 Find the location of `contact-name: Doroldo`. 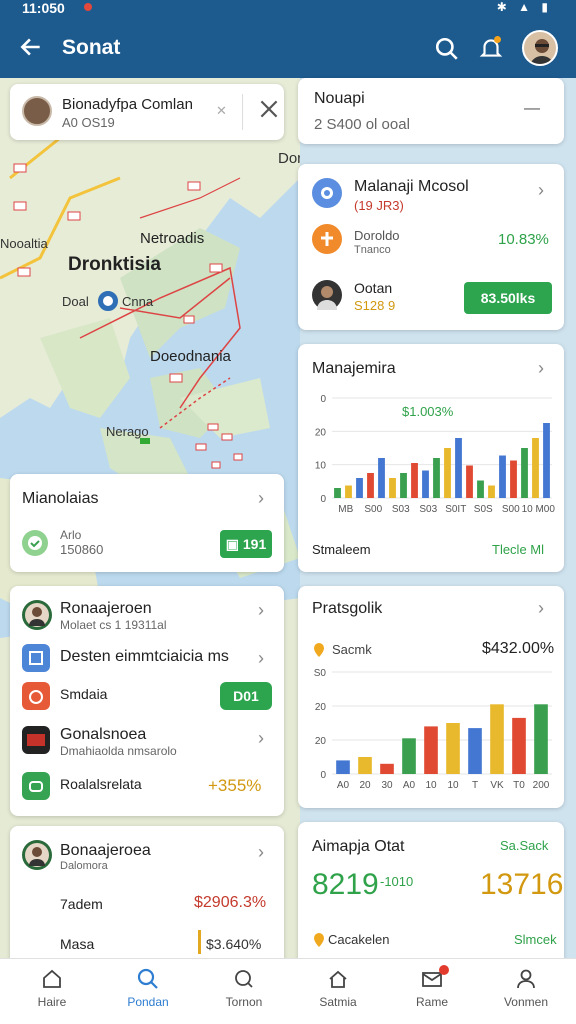

contact-name: Doroldo is located at coordinates (377, 235).